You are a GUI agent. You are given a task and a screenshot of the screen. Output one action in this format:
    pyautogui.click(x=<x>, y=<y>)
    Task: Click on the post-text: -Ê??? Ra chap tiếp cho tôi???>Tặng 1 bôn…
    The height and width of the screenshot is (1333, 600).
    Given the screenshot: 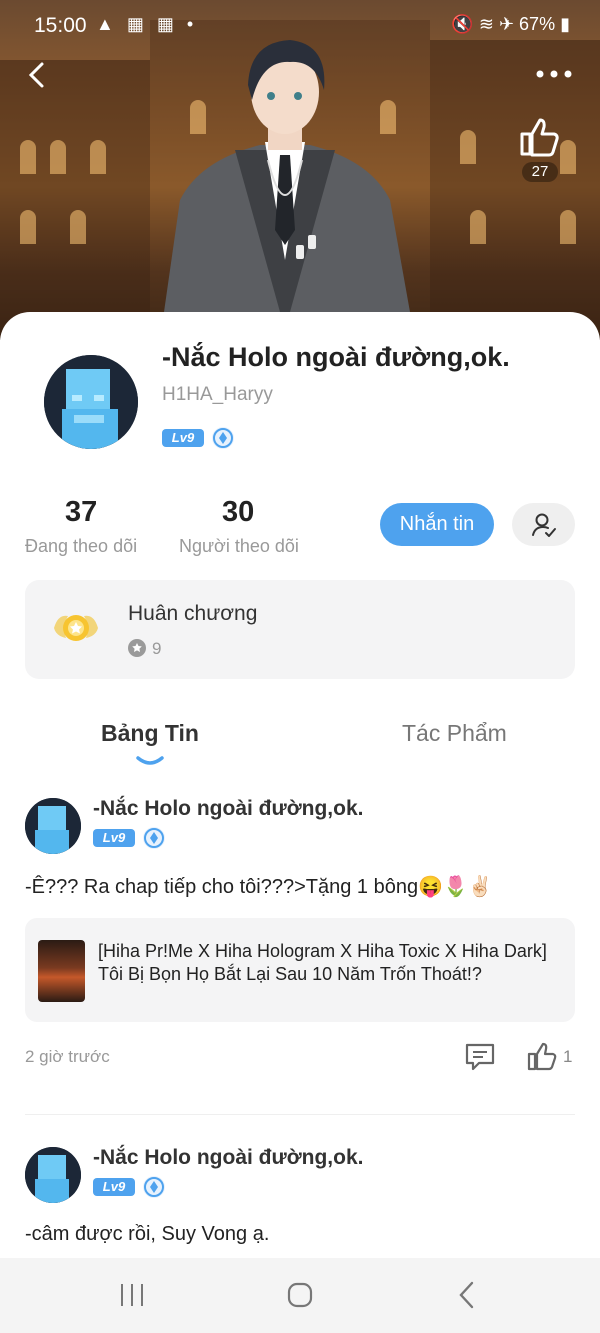 What is the action you would take?
    pyautogui.click(x=259, y=887)
    